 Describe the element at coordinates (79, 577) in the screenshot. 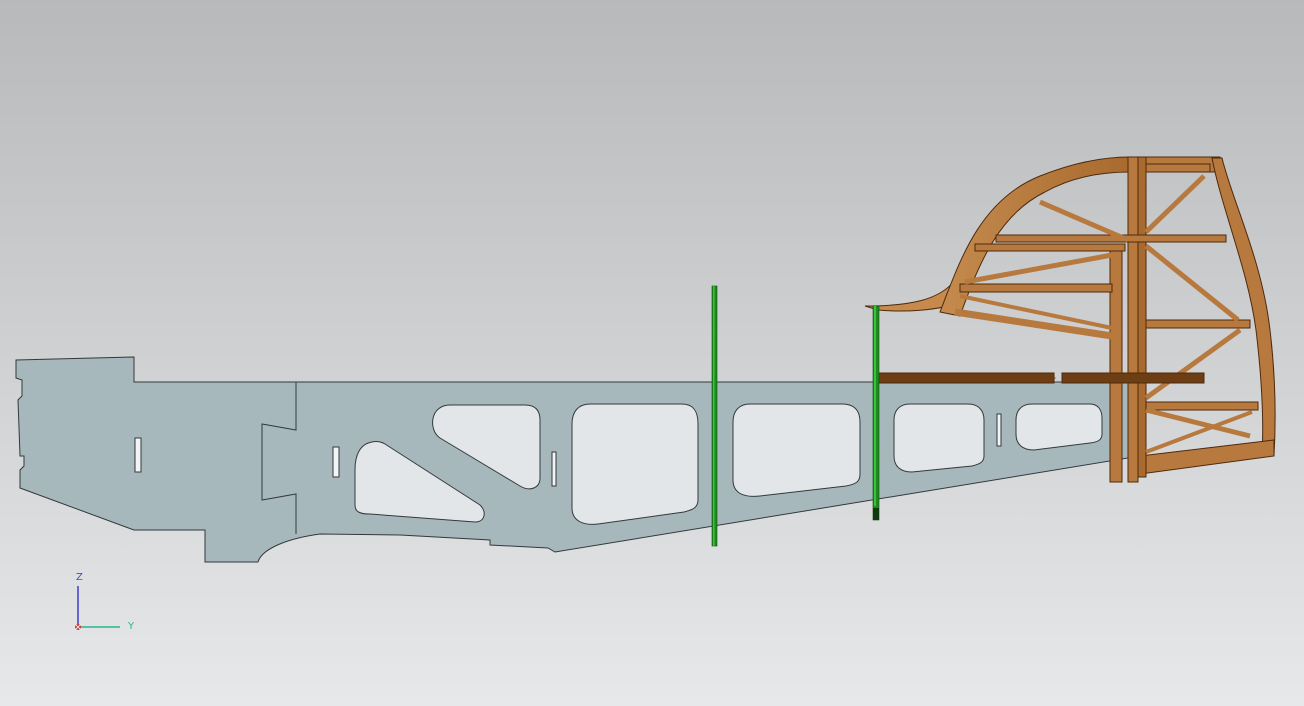

I see `z-axis-label: Z` at that location.